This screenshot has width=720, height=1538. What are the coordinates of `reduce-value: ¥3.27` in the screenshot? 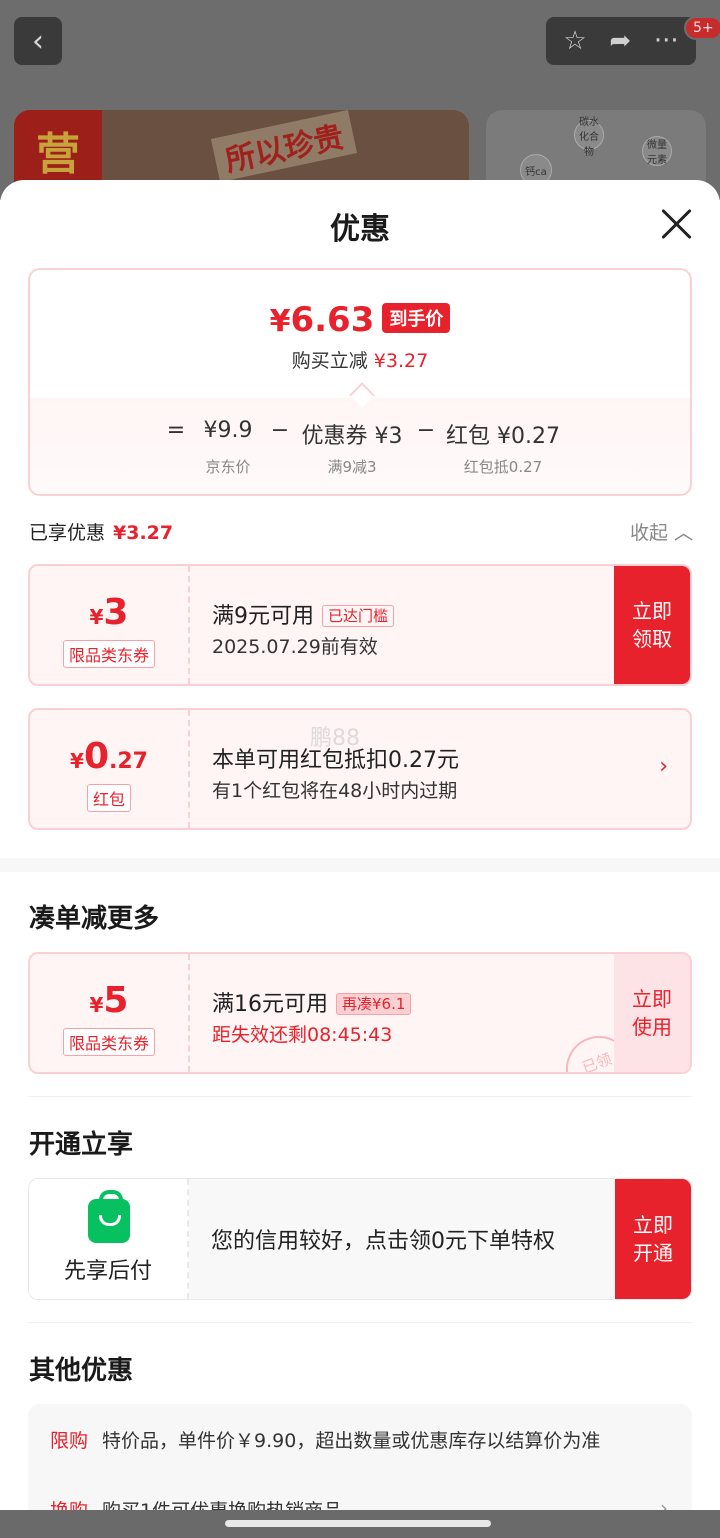 It's located at (401, 361).